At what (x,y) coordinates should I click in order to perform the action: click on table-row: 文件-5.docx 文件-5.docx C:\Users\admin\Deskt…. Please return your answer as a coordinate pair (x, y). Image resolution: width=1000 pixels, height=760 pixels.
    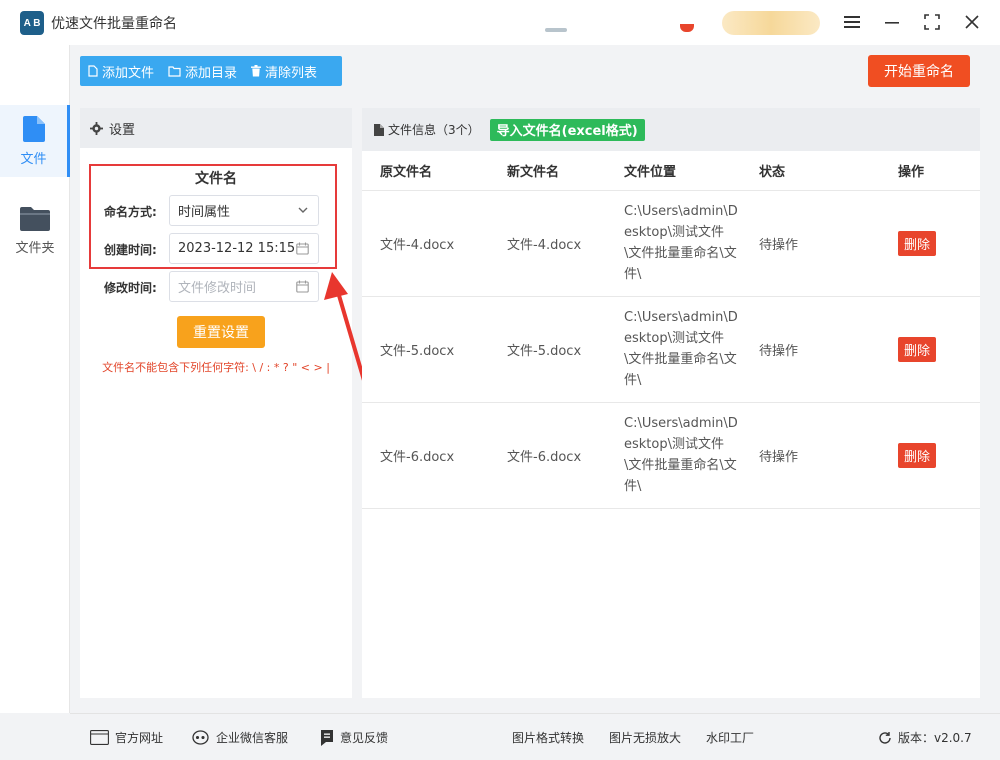
    Looking at the image, I should click on (671, 349).